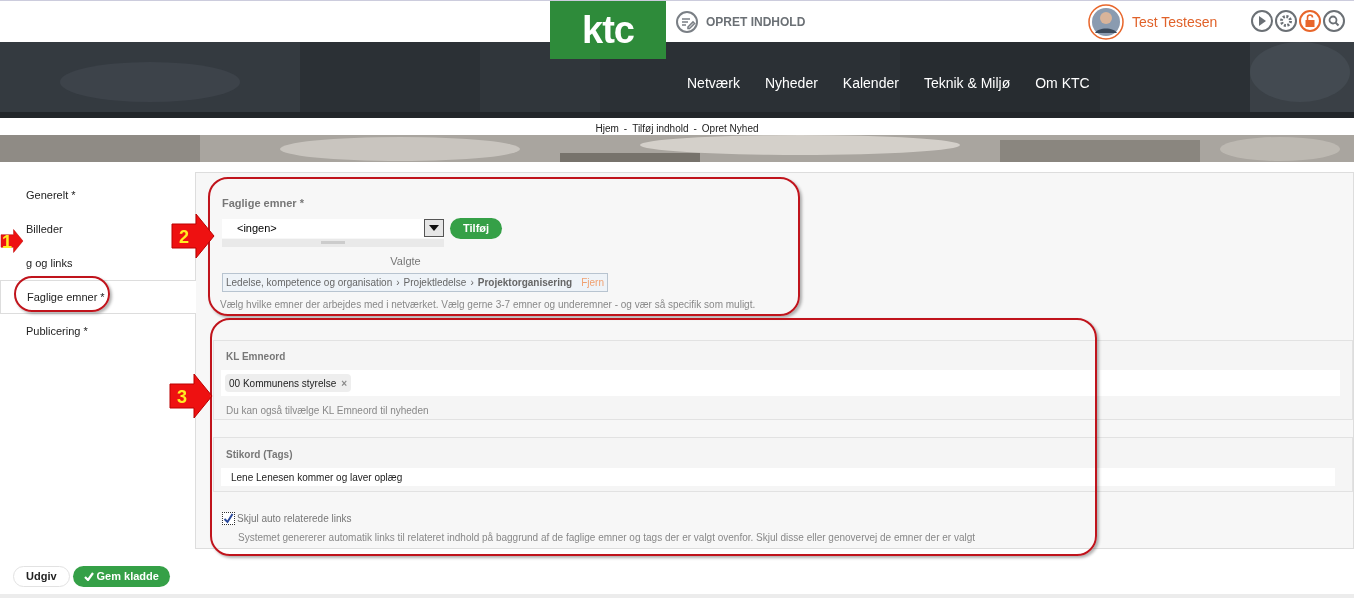  Describe the element at coordinates (778, 477) in the screenshot. I see `input-field: Lene Lenesen kommer og laver oplæg` at that location.